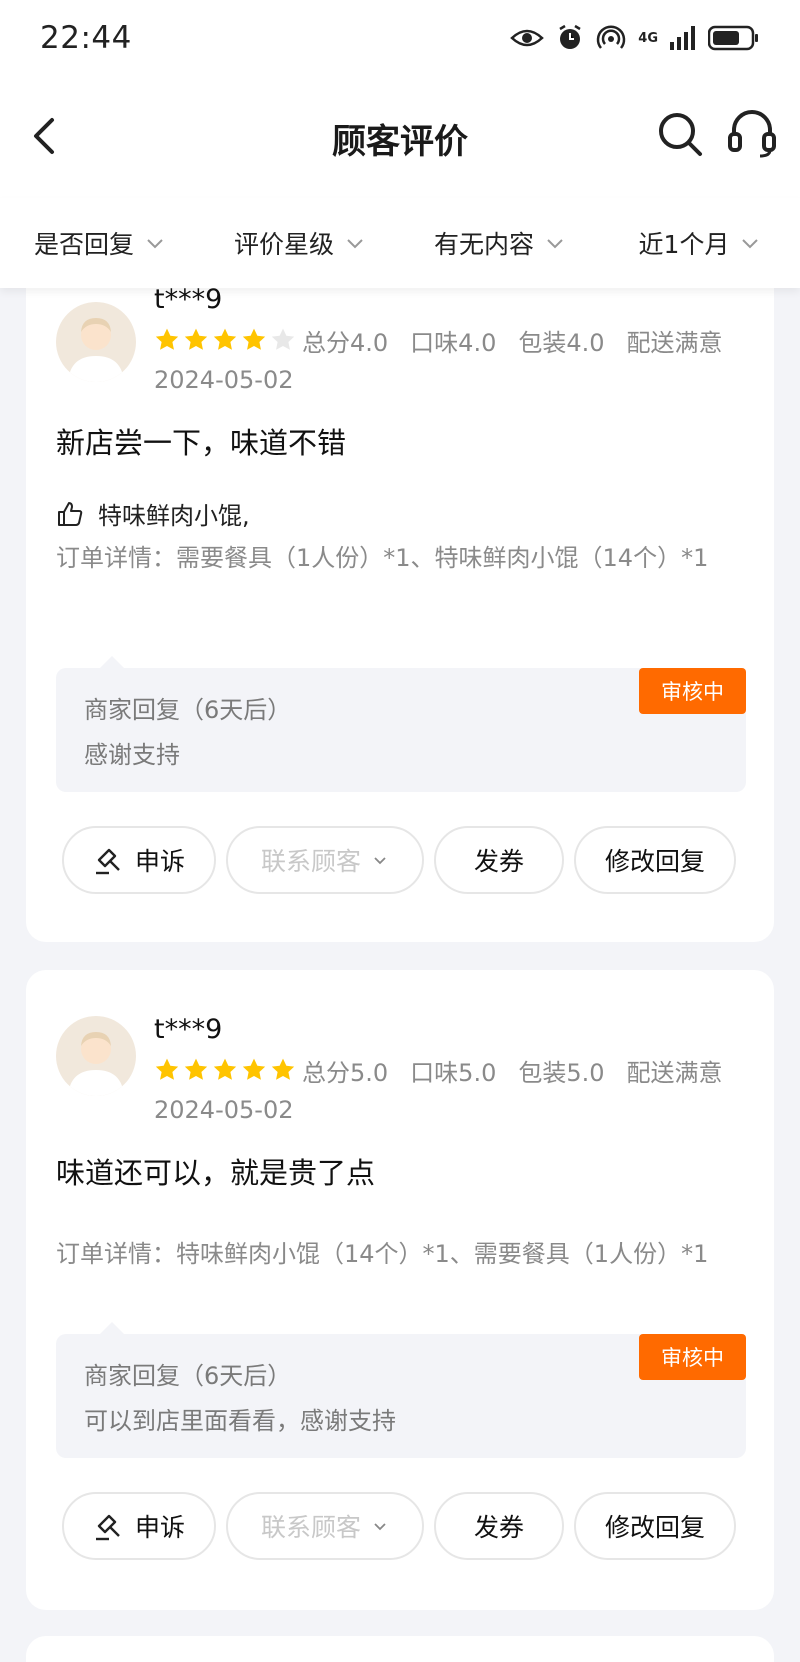 This screenshot has width=800, height=1662. What do you see at coordinates (570, 36) in the screenshot?
I see `alarm-icon` at bounding box center [570, 36].